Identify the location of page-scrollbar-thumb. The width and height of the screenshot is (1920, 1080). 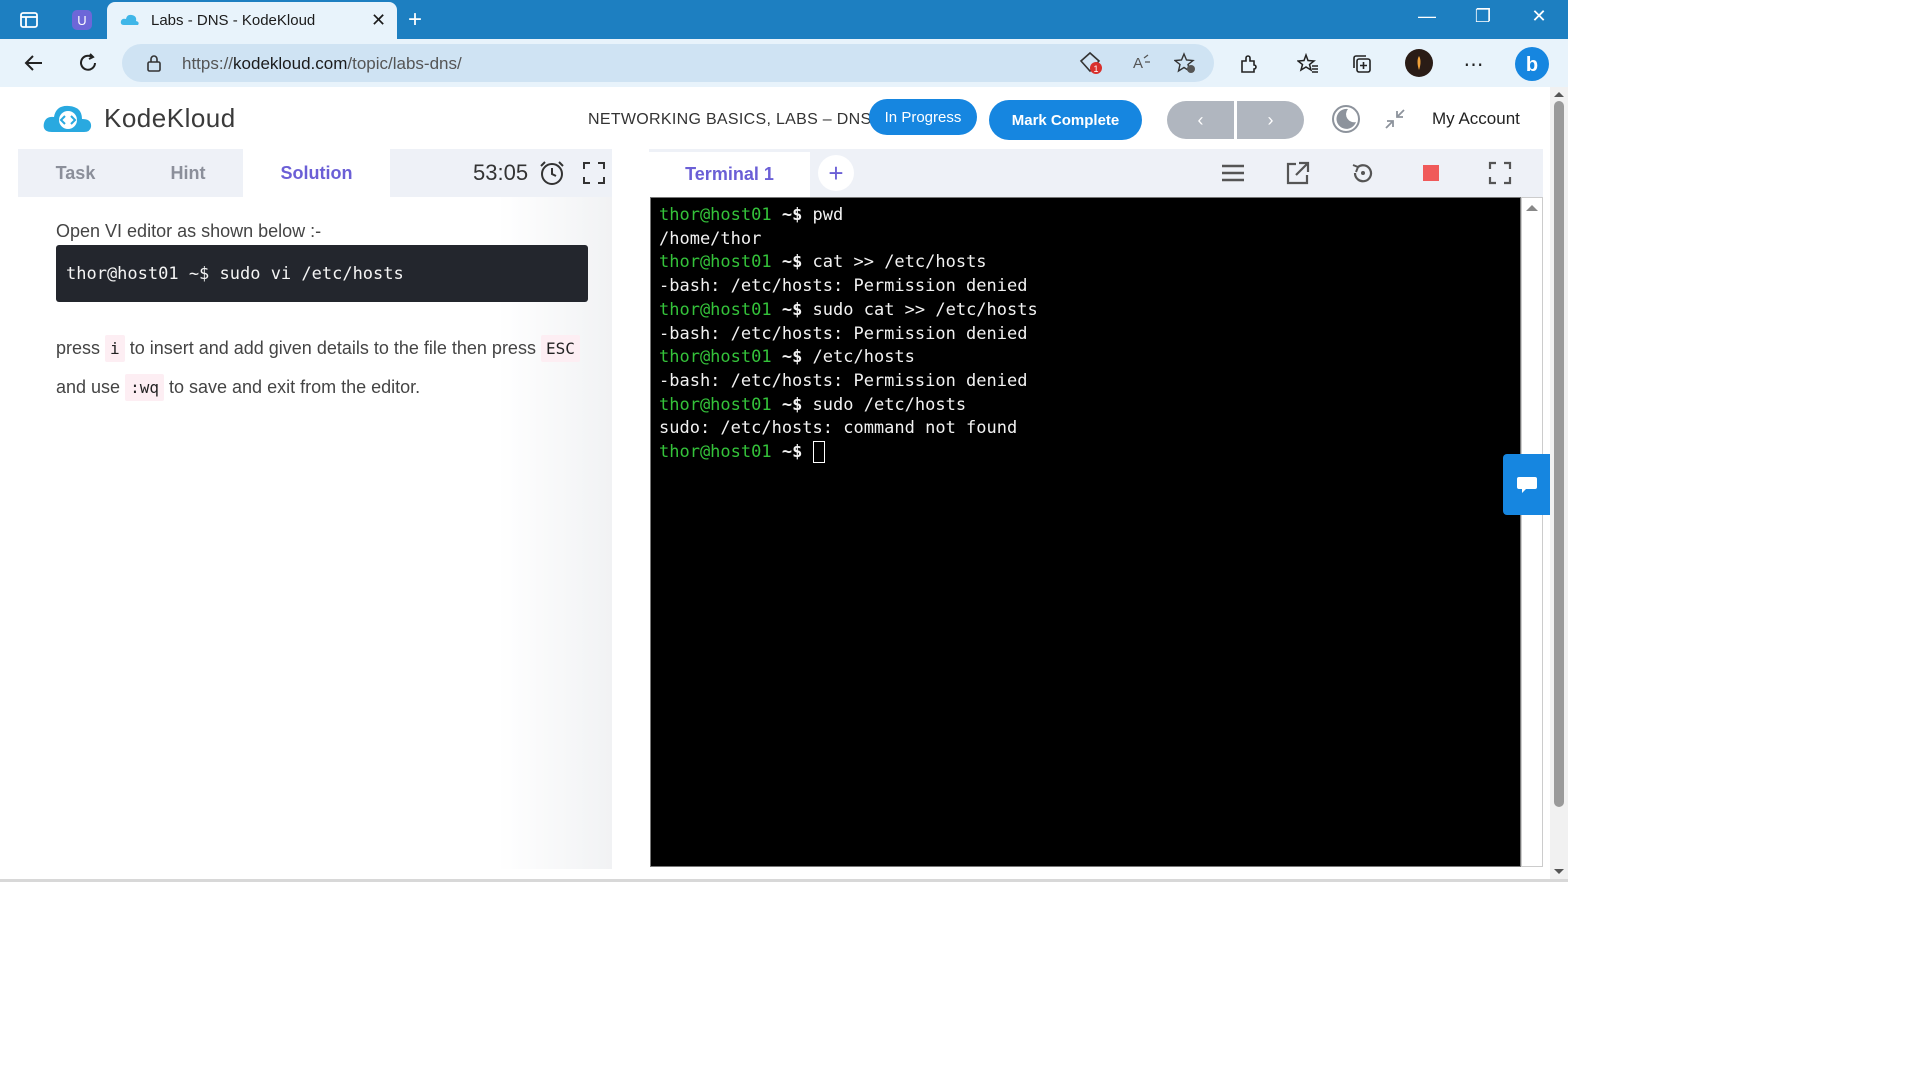
(1559, 454).